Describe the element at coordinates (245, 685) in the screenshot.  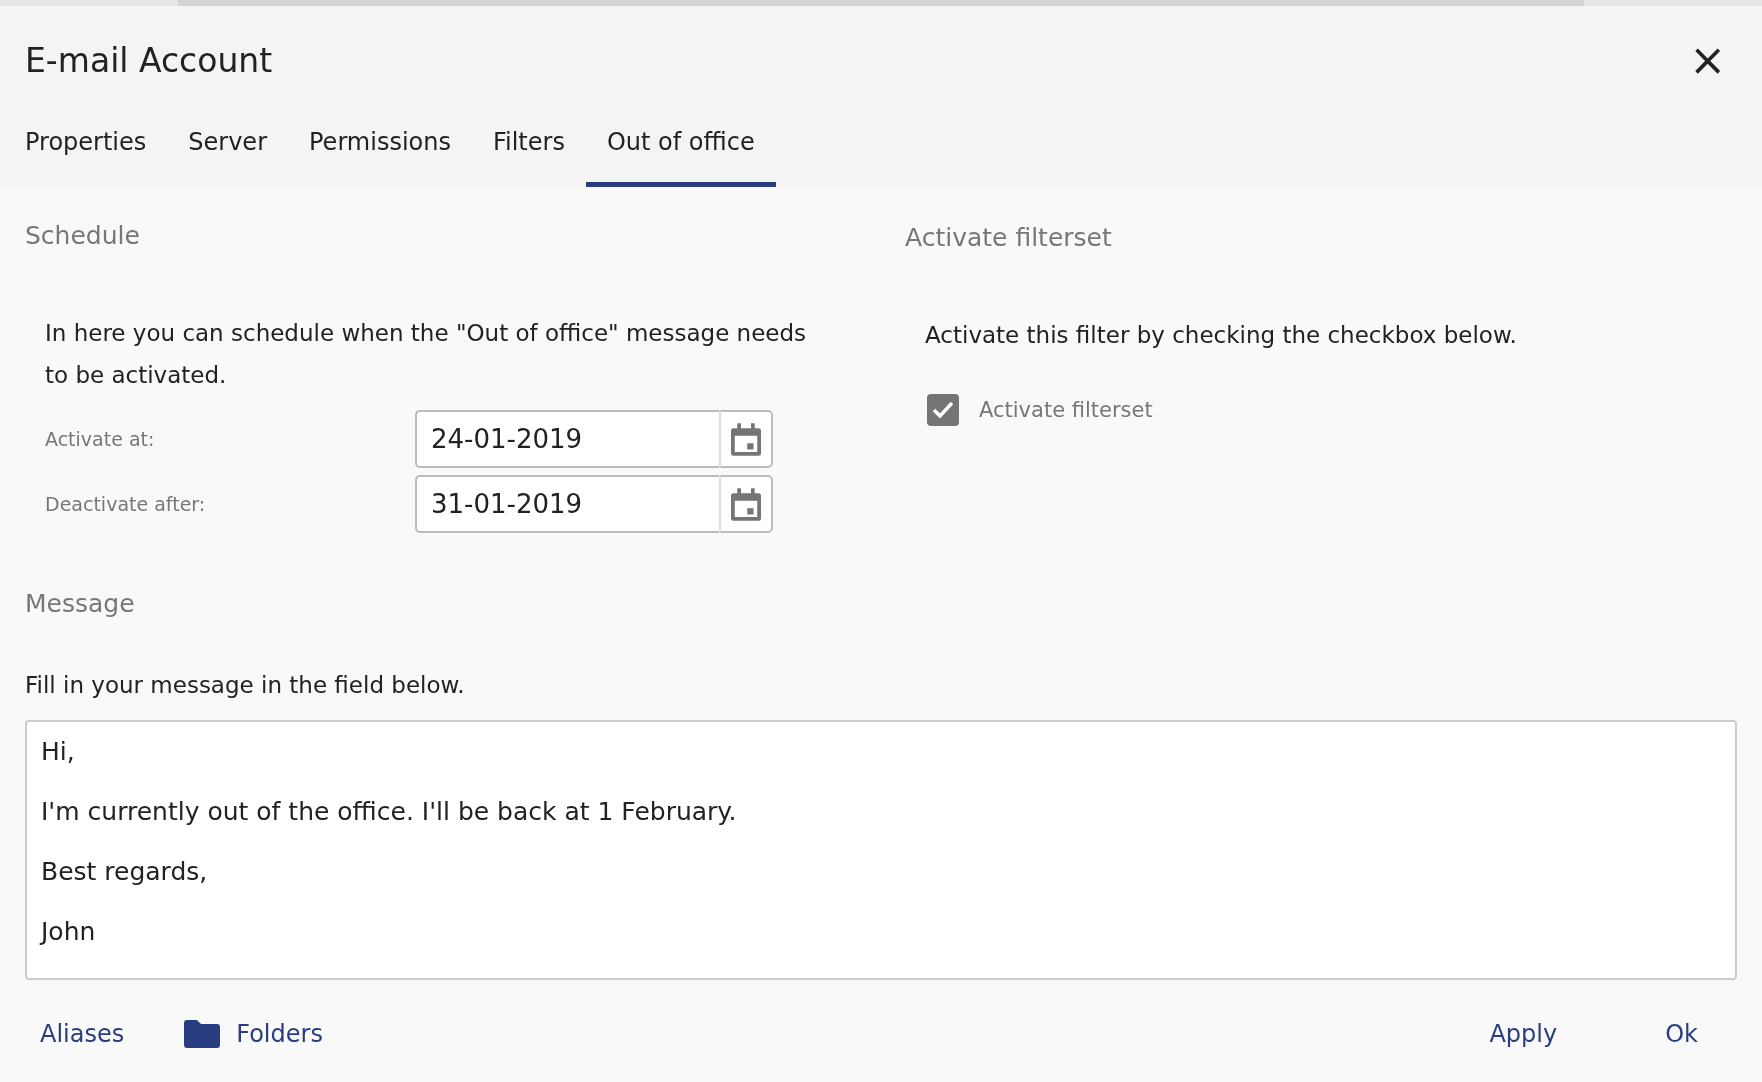
I see `description: Fill in your message in the field below.` at that location.